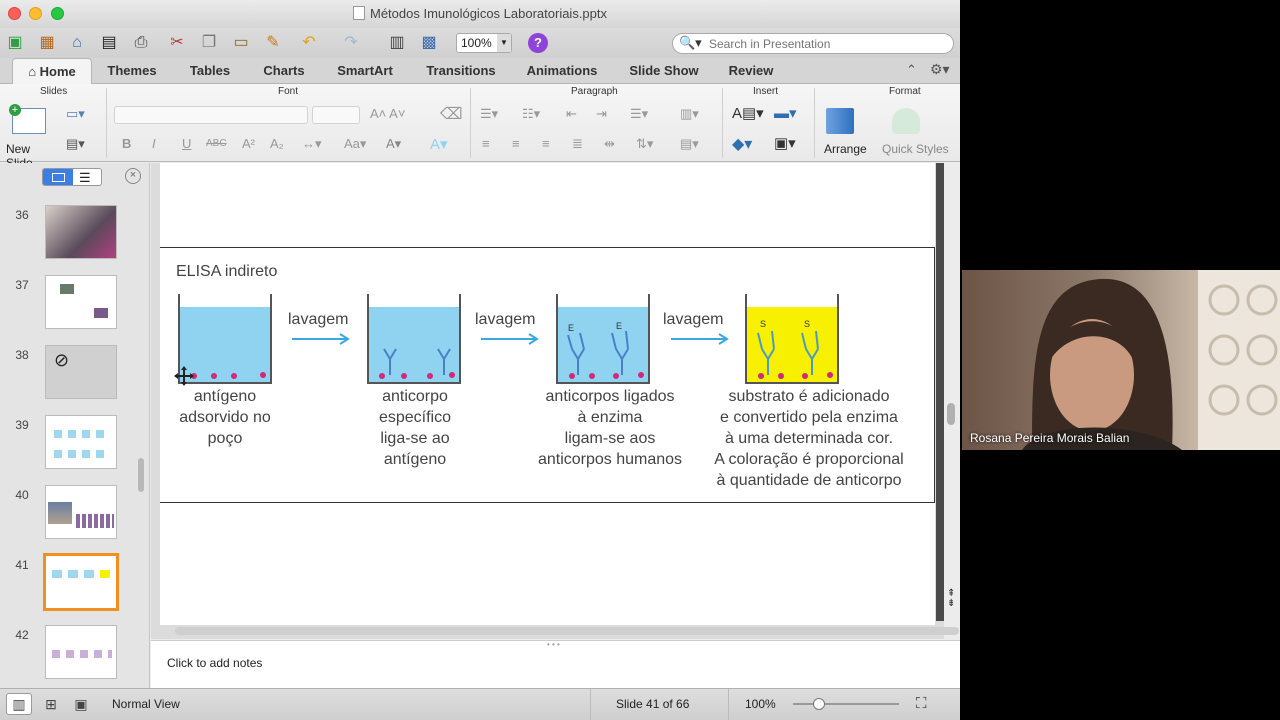 This screenshot has width=1280, height=720. Describe the element at coordinates (538, 43) in the screenshot. I see `help-icon: ?` at that location.